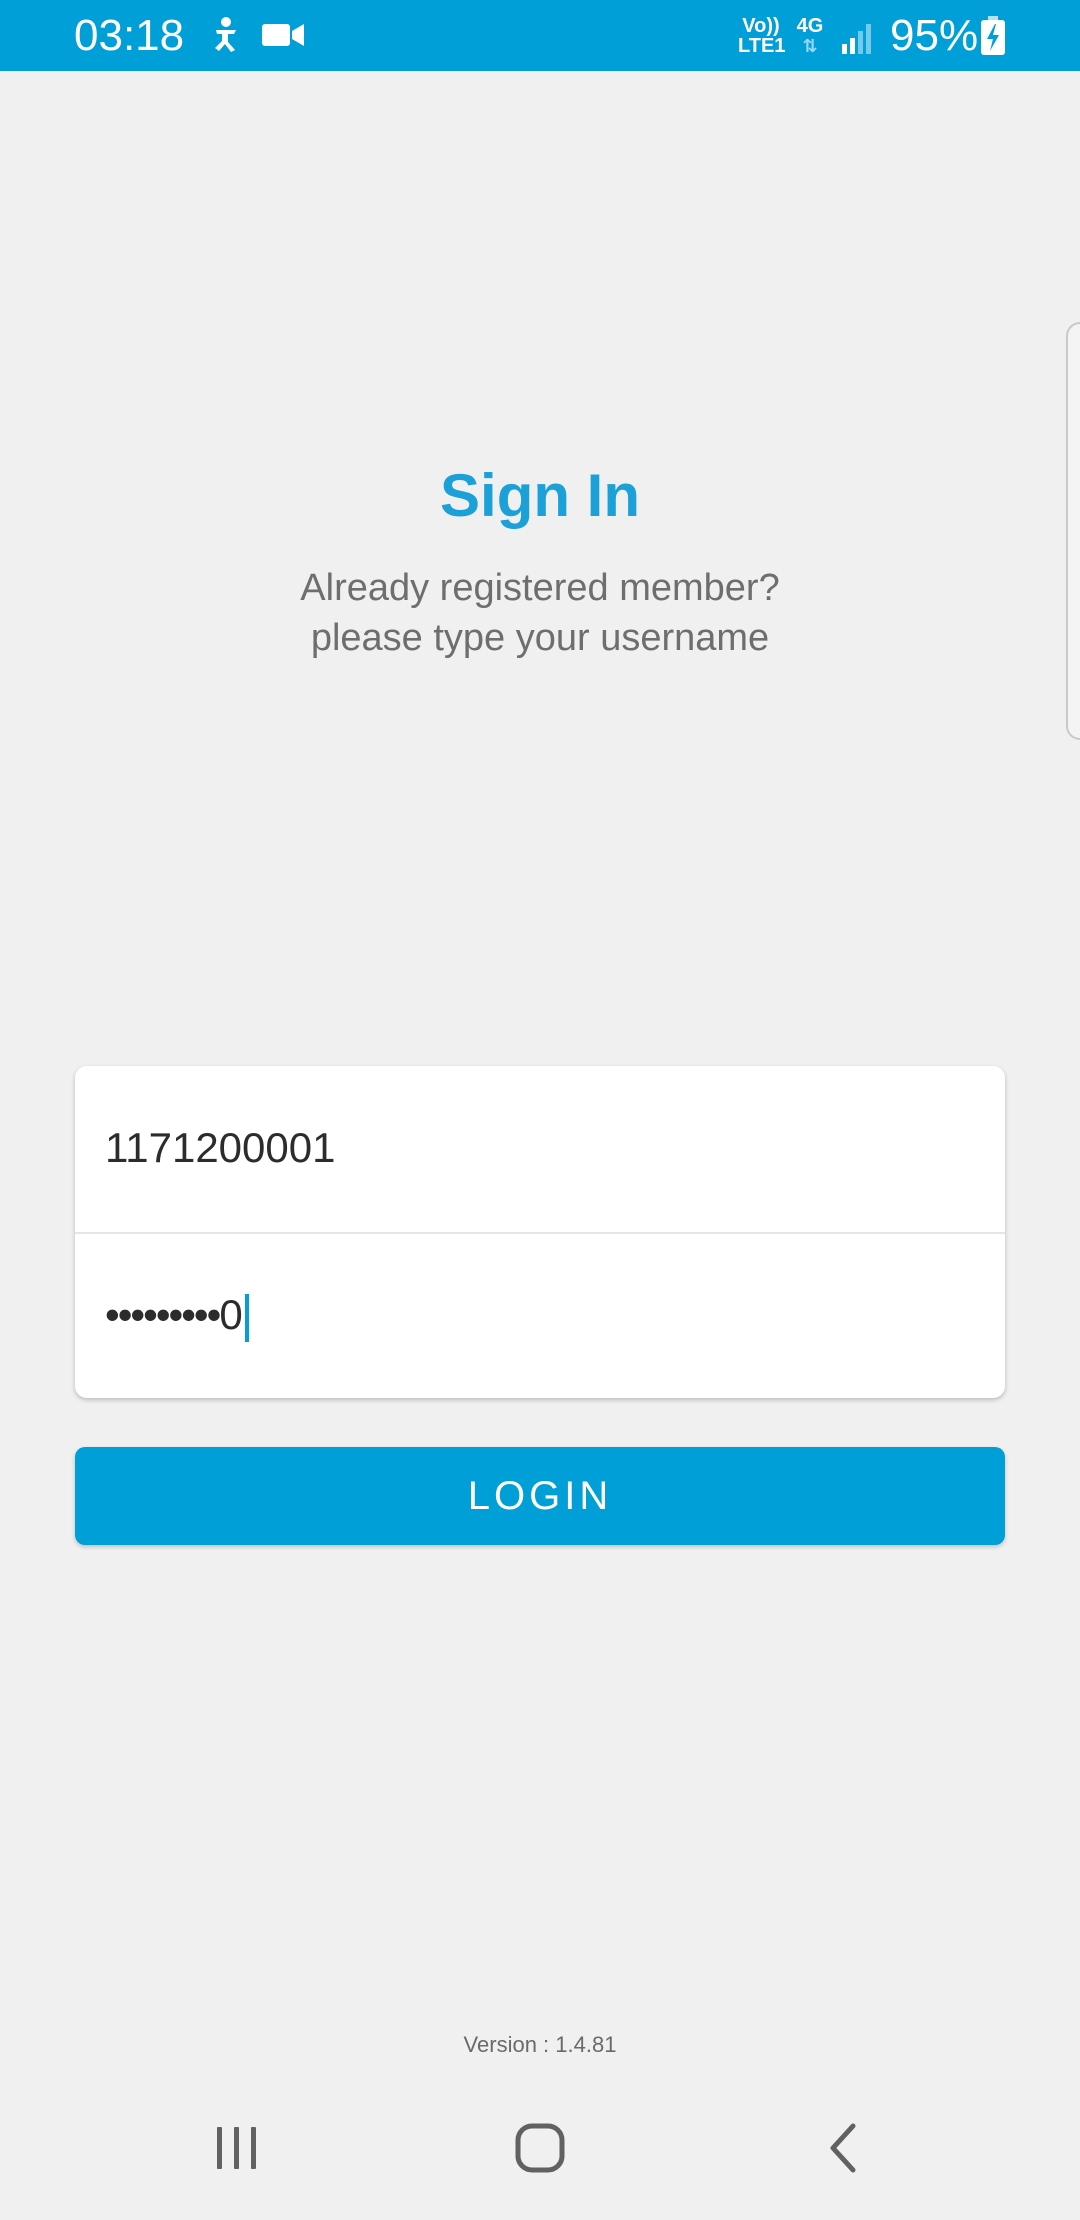  Describe the element at coordinates (231, 1314) in the screenshot. I see `password-last-char: 0` at that location.